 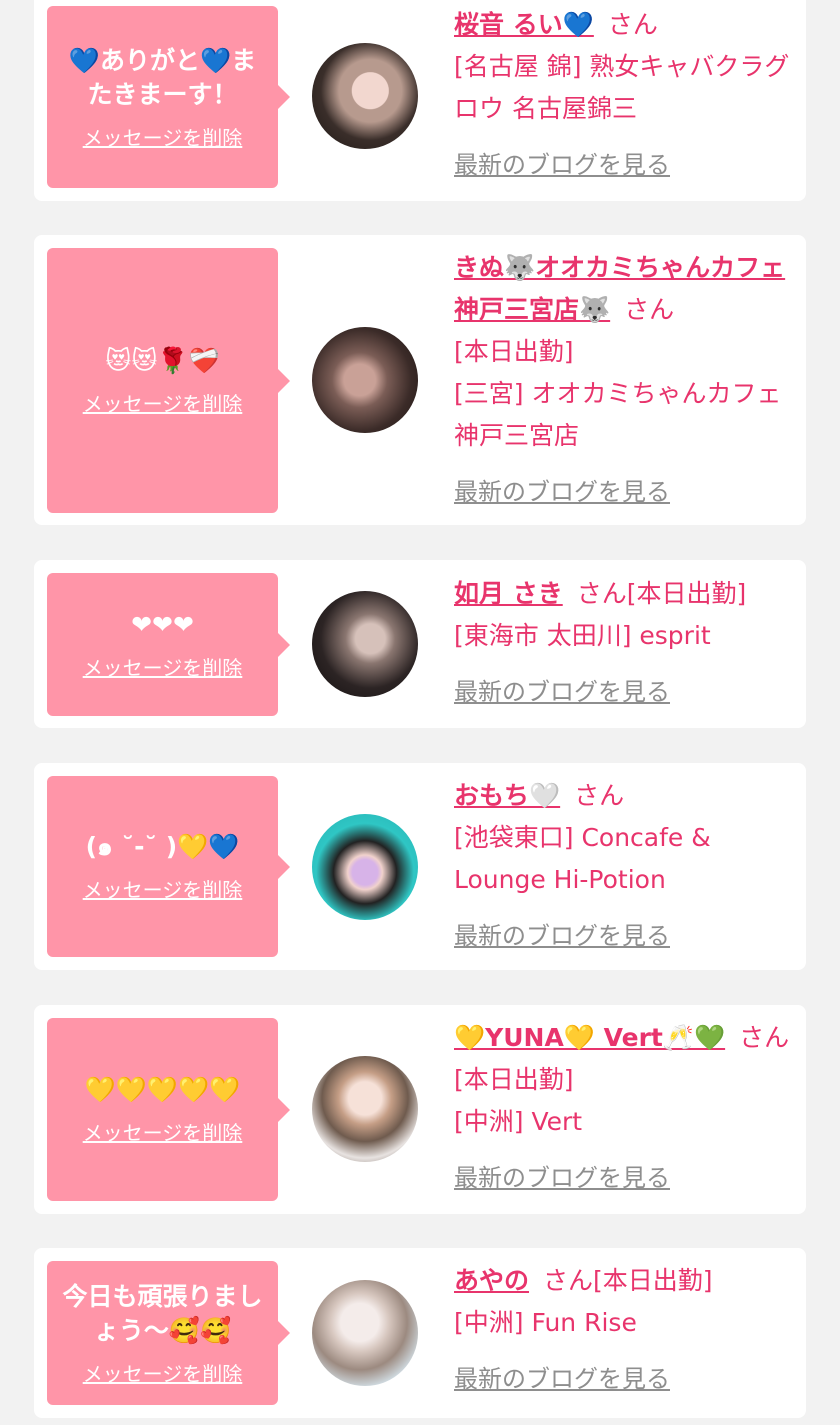 I want to click on message-bubble: ❤❤❤ メッセージを削除, so click(x=168, y=644).